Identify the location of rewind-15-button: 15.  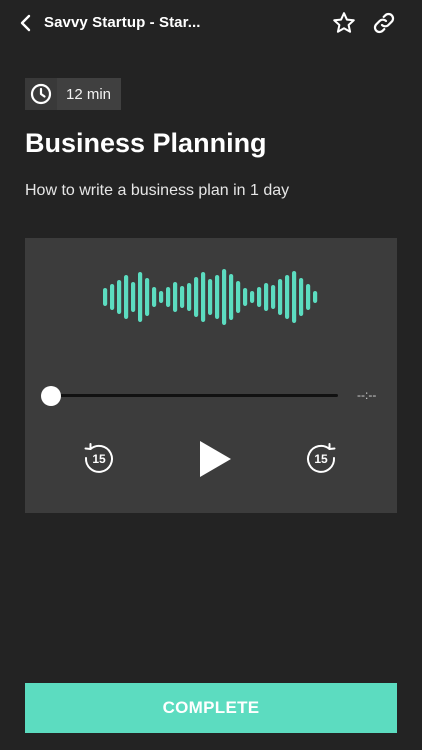
(99, 458).